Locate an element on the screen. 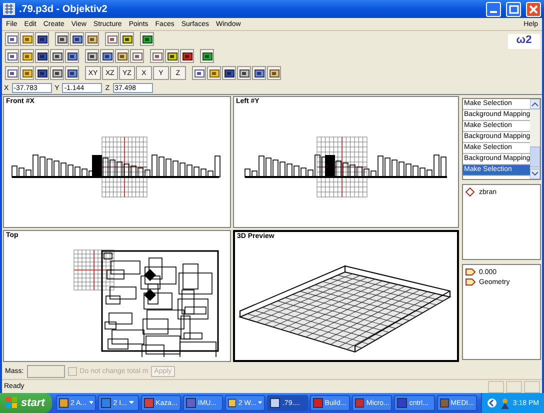 The image size is (544, 413). logo: ω2 is located at coordinates (524, 41).